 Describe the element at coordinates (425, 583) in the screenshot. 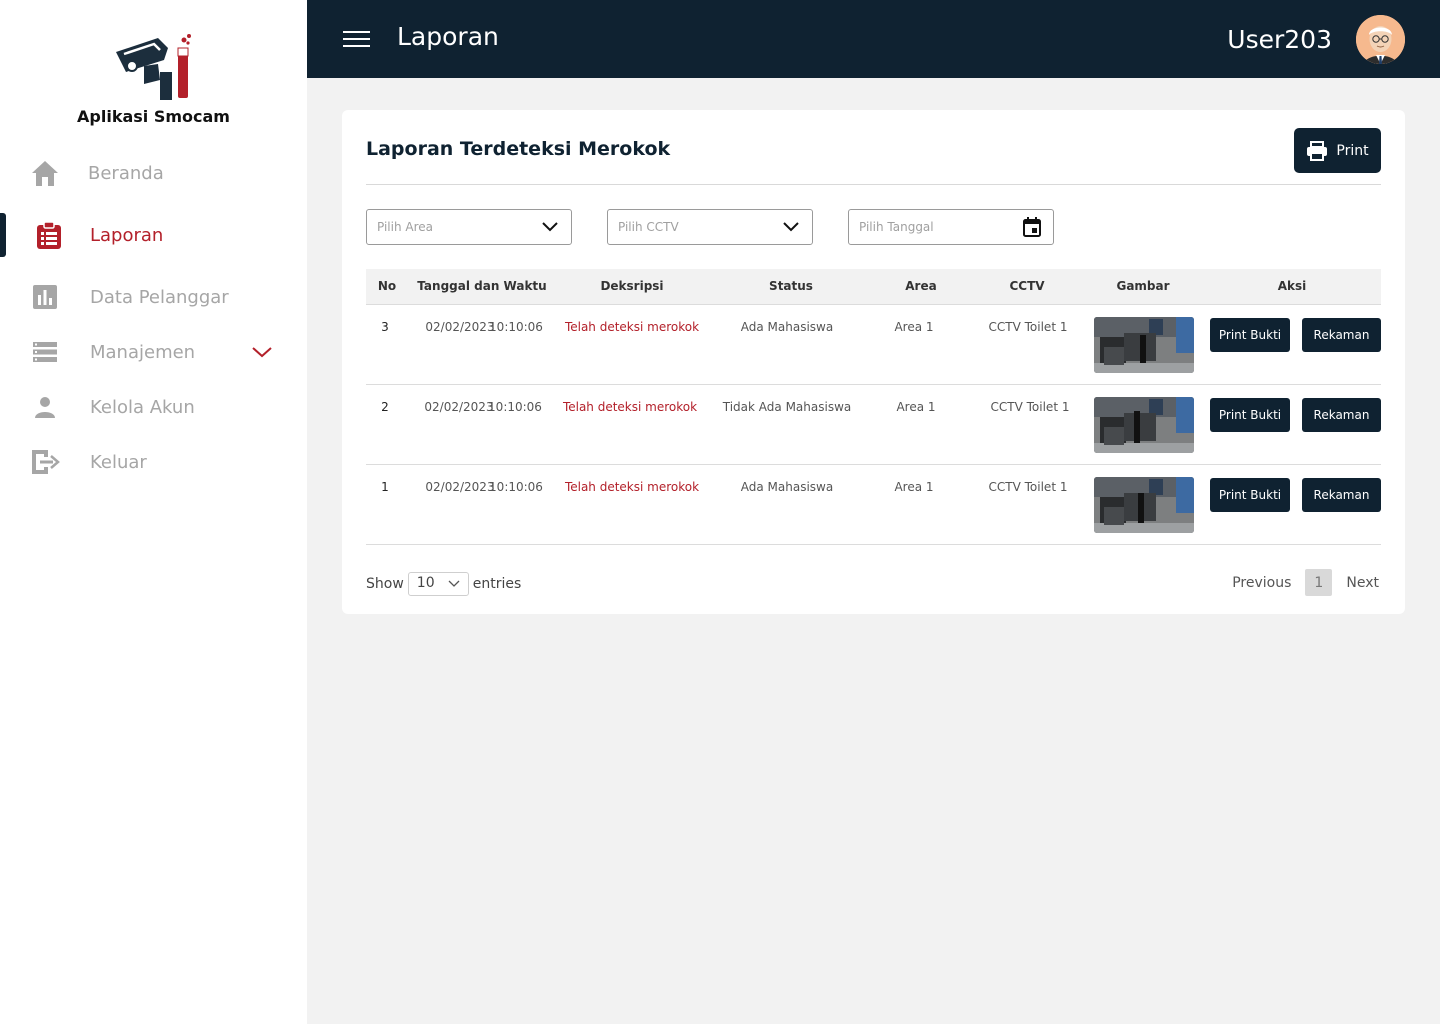

I see `page-size-value: 10` at that location.